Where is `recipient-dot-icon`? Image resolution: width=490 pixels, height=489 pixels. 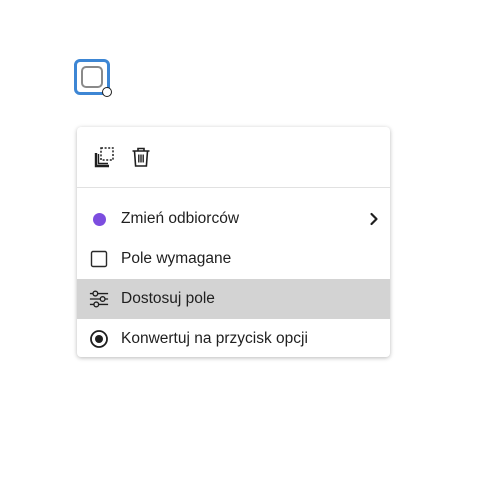
recipient-dot-icon is located at coordinates (99, 219).